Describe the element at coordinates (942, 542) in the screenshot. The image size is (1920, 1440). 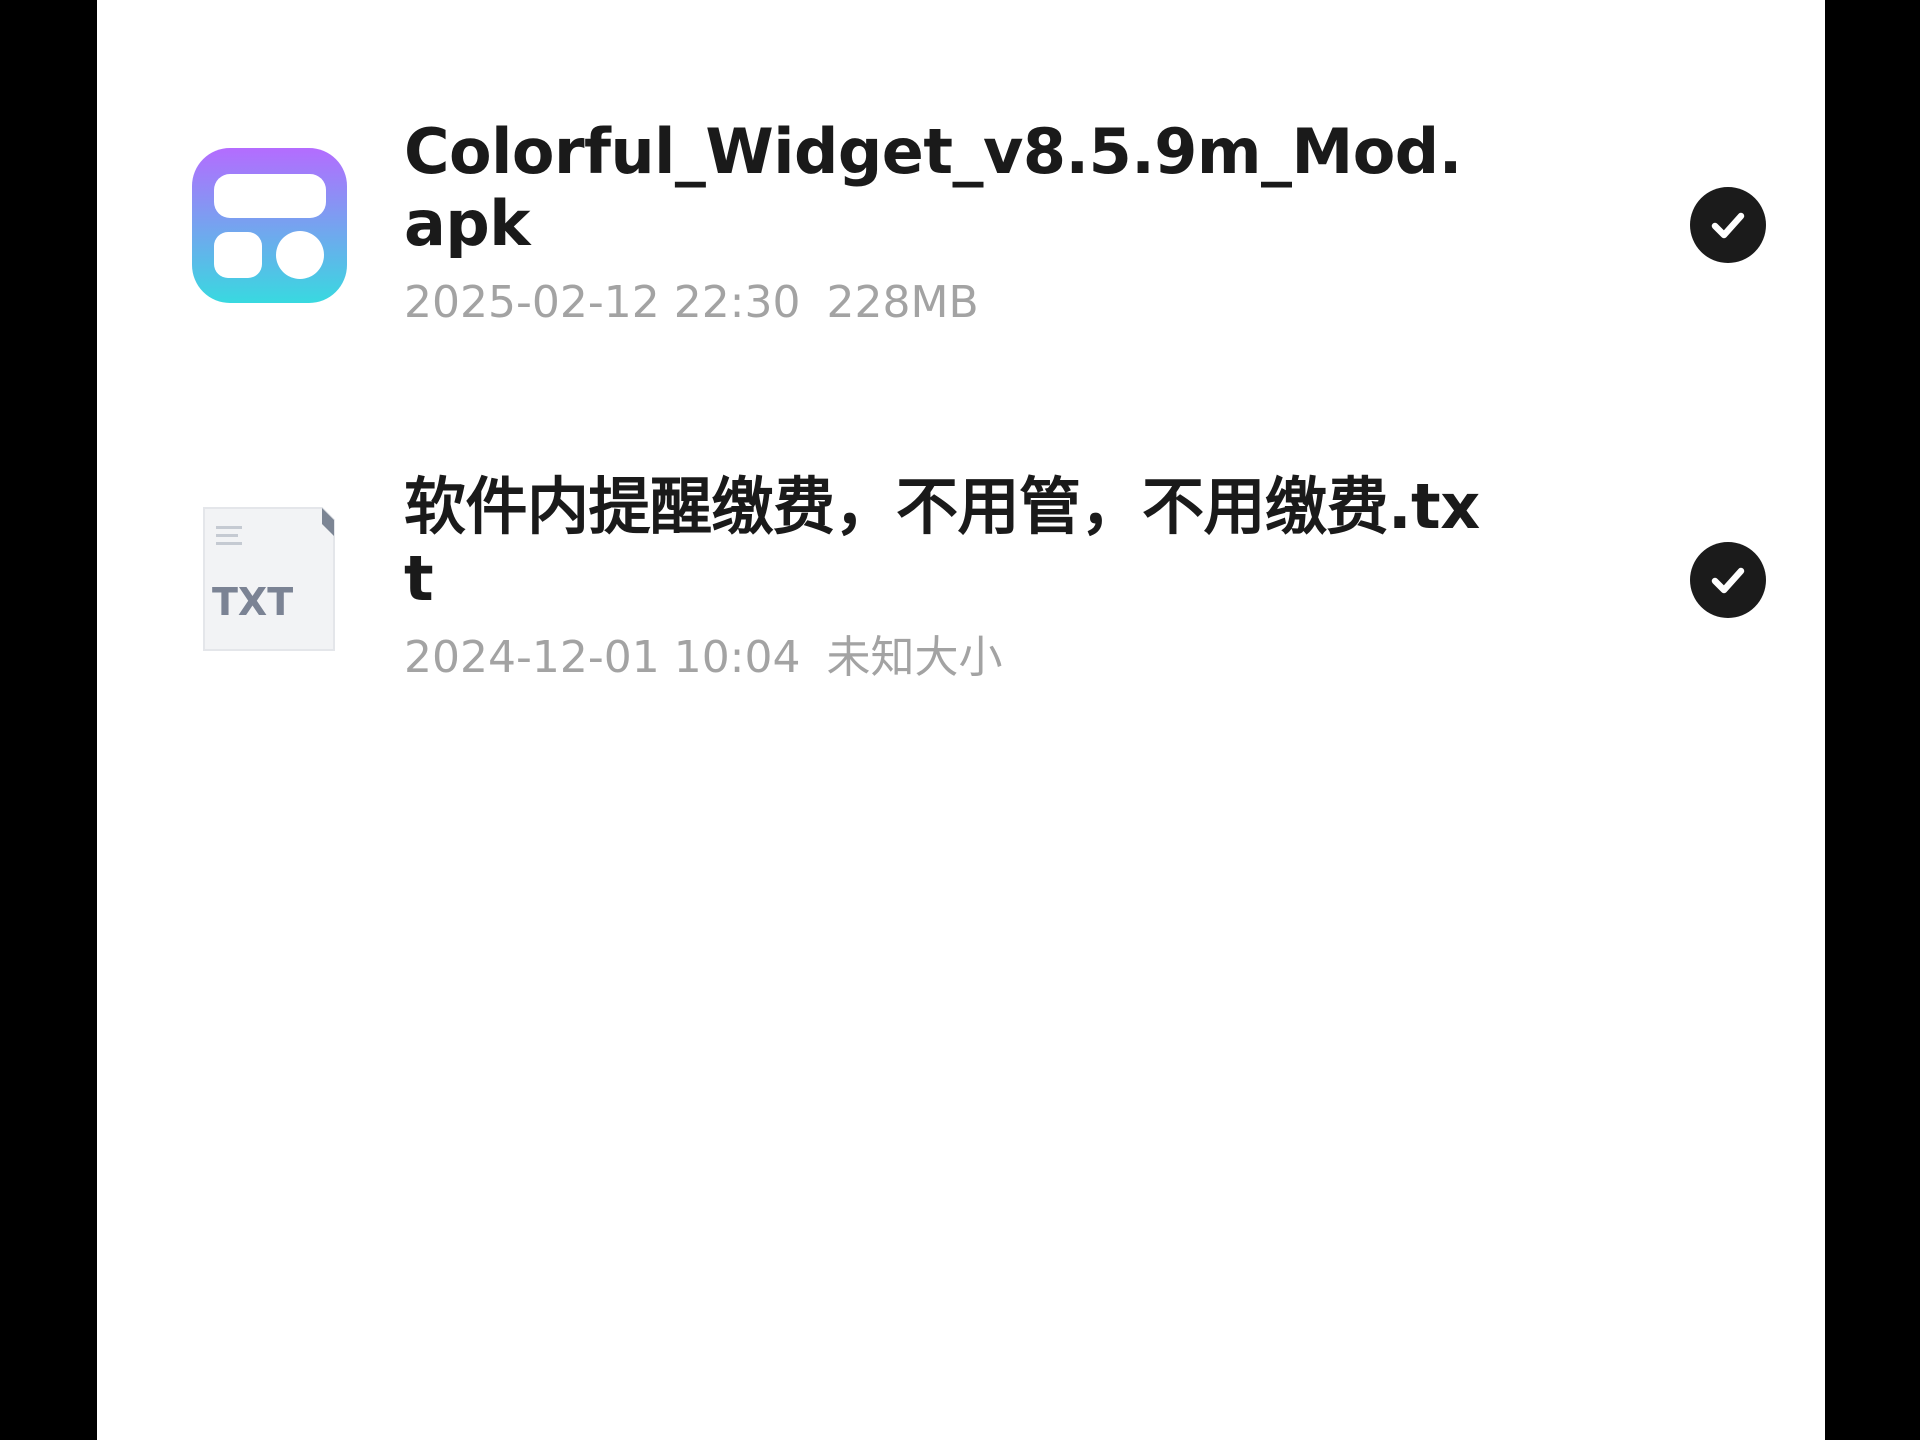
I see `file-name: 软件内提醒缴费，不用管，不用缴费.txt` at that location.